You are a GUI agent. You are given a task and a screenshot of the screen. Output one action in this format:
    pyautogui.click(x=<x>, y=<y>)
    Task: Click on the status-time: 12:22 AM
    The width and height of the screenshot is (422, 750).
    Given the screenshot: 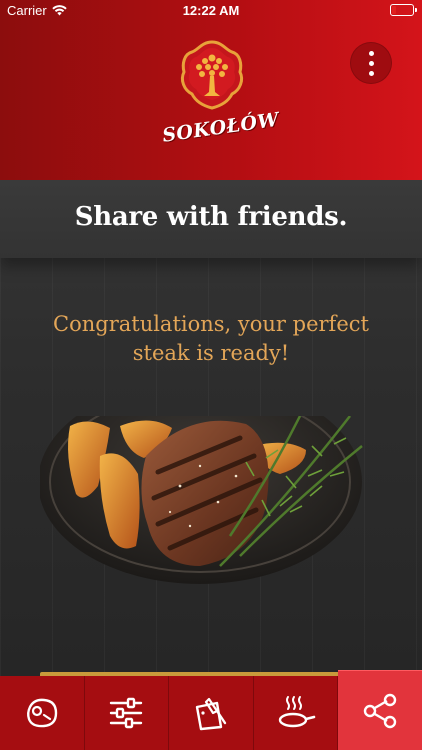 What is the action you would take?
    pyautogui.click(x=211, y=10)
    